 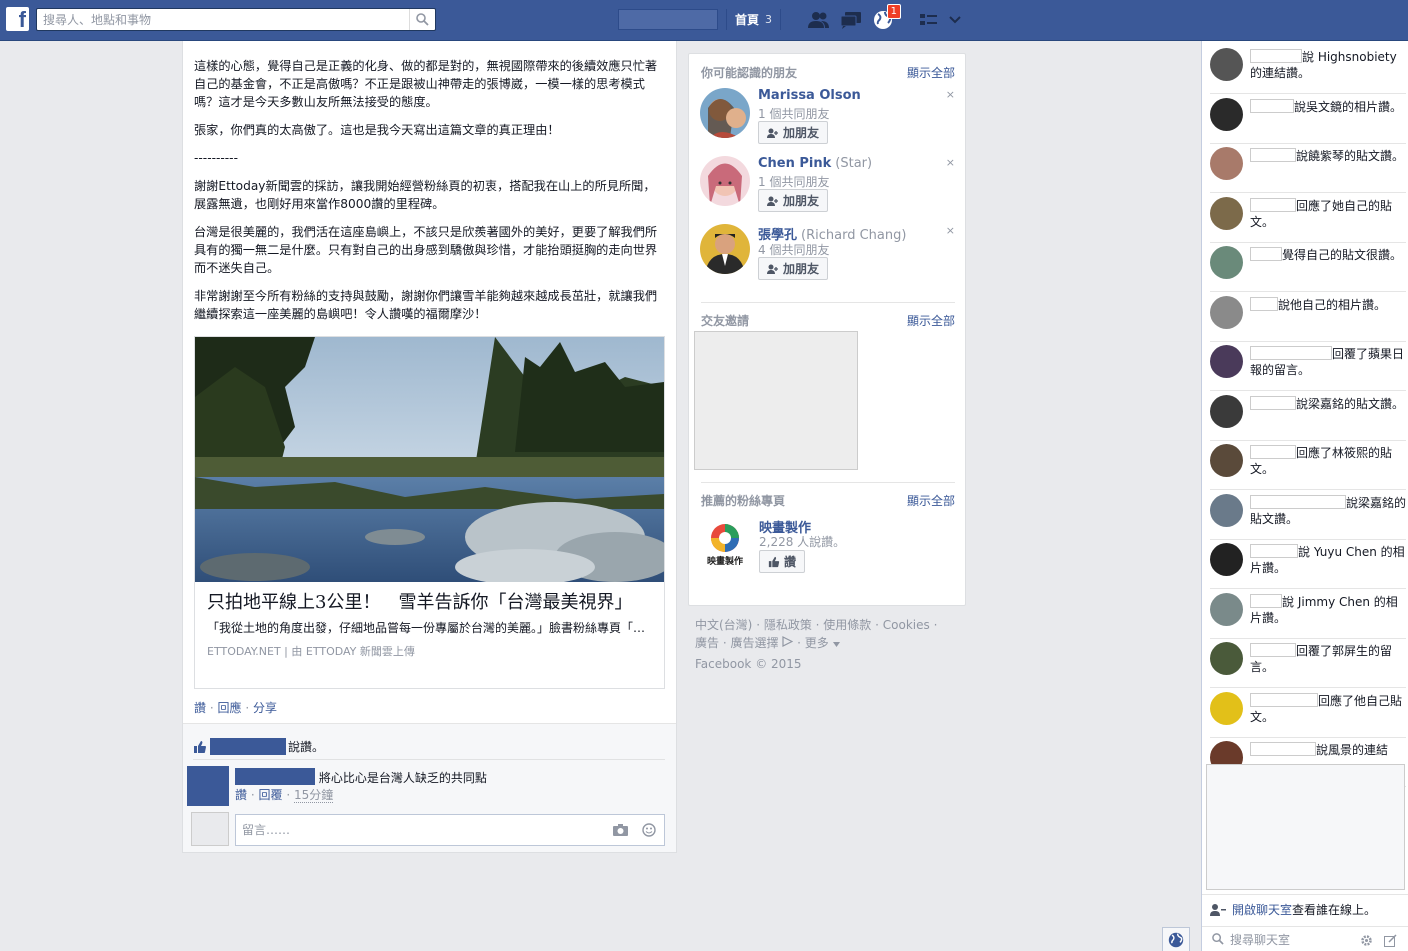 I want to click on attachment-title: 只拍地平線上3公里！ 雪羊告訴你「台灣最美視界」, so click(x=429, y=598).